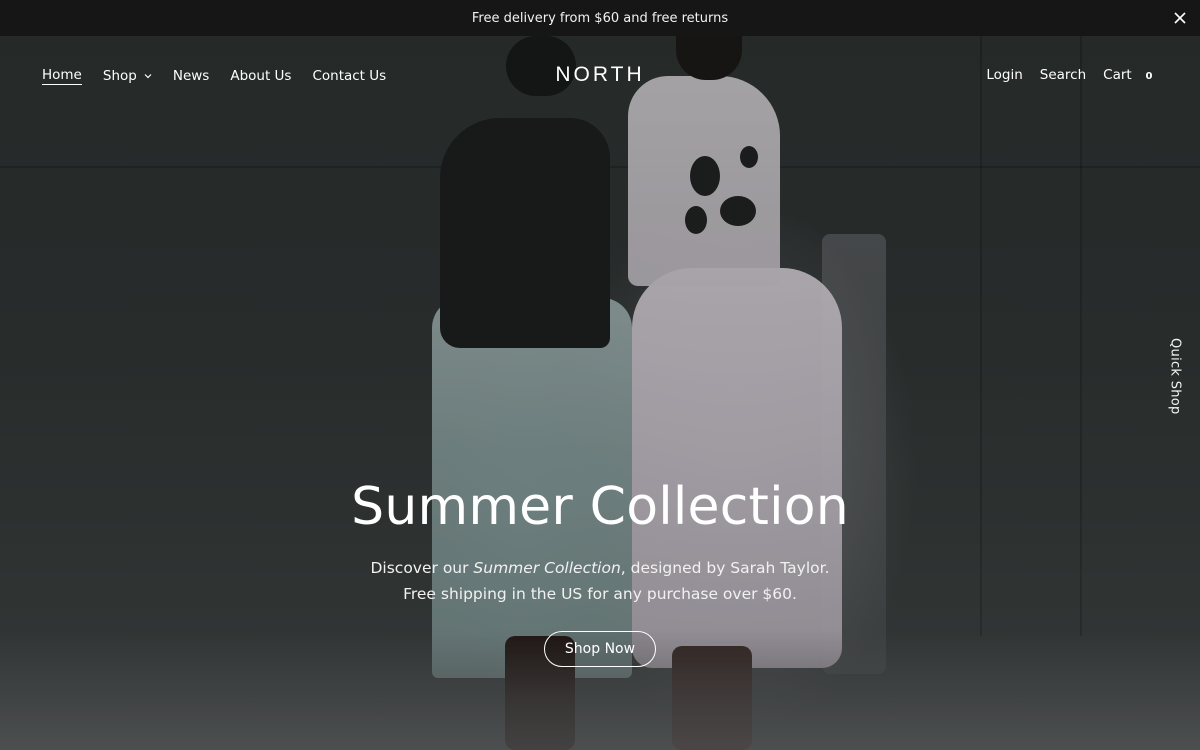 This screenshot has height=750, width=1200. I want to click on search-link: Search, so click(1063, 75).